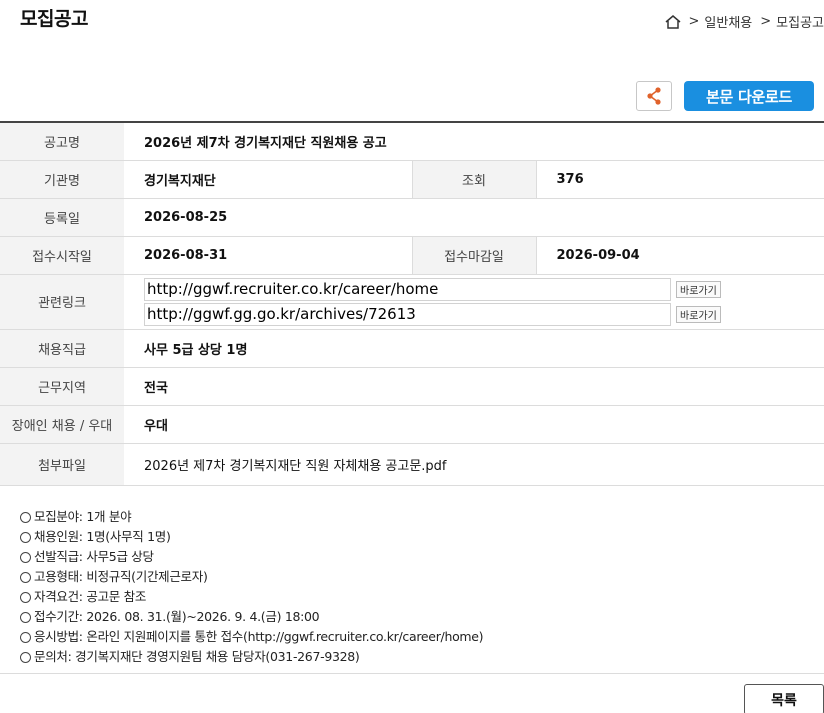 The height and width of the screenshot is (713, 824). Describe the element at coordinates (474, 386) in the screenshot. I see `value-region: 전국` at that location.